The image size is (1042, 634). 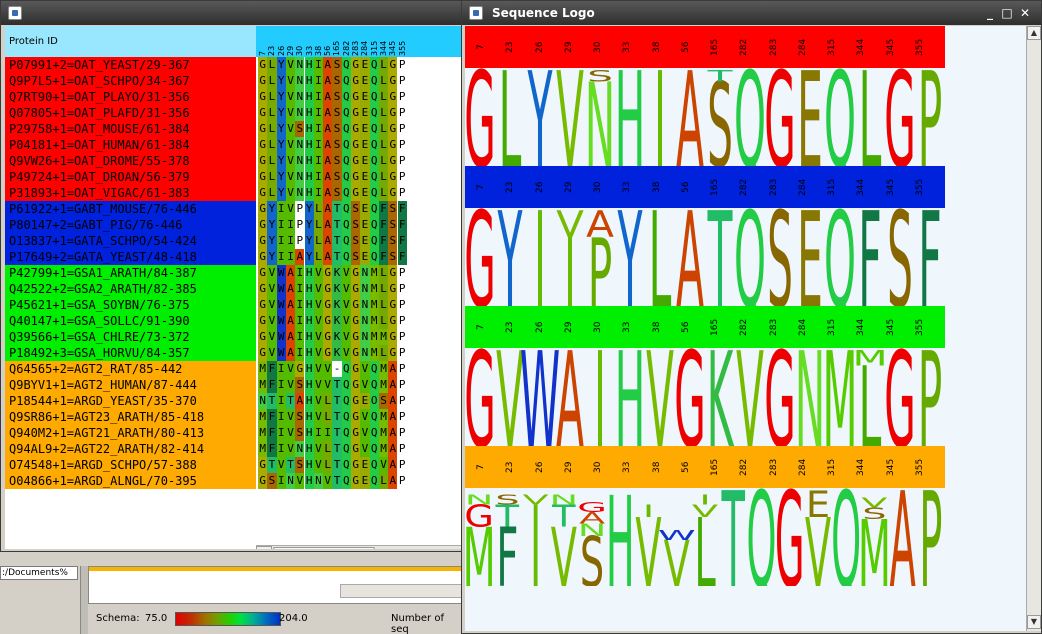 What do you see at coordinates (130, 433) in the screenshot?
I see `protein-id-cell: Q940M2+1=AGT21_ARATH/80-413` at bounding box center [130, 433].